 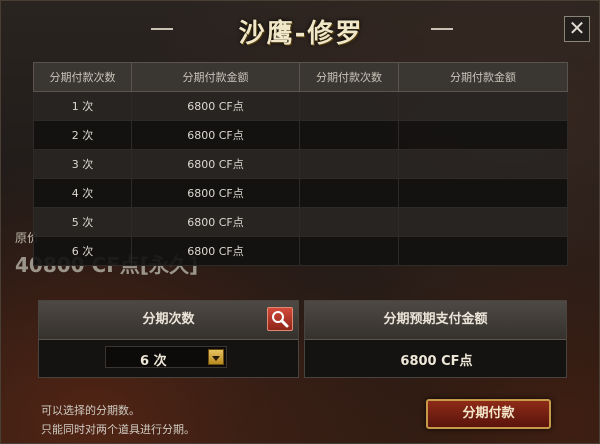 I want to click on triangle-down-graphic, so click(x=216, y=358).